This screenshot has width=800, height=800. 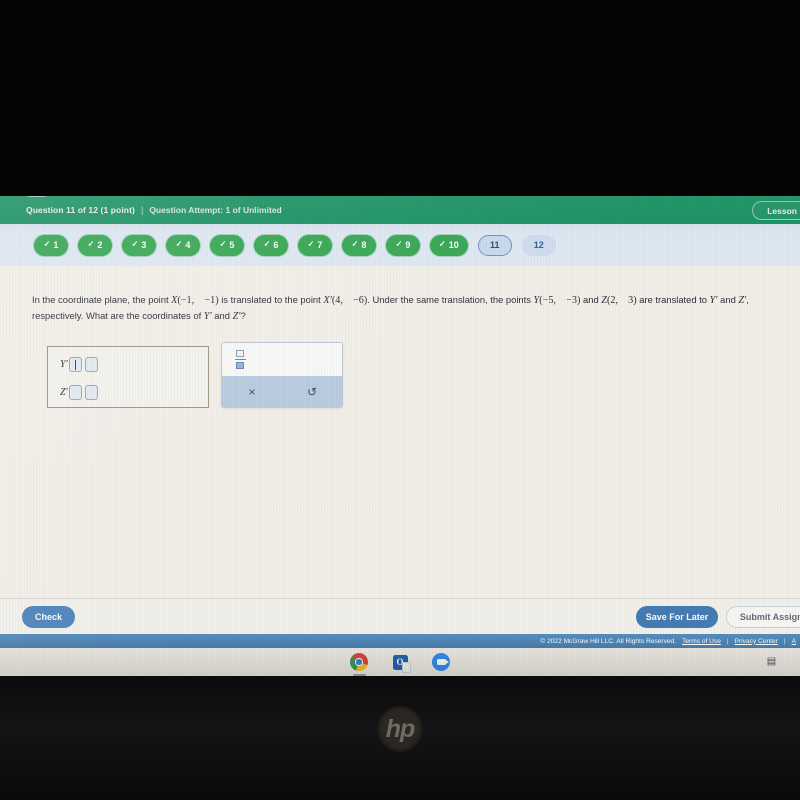 I want to click on clear-button: ×, so click(x=252, y=391).